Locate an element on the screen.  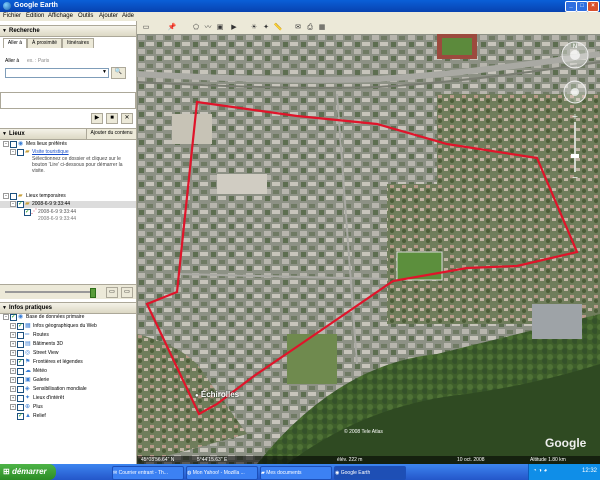
sky-icon: ✦ is located at coordinates (266, 27).